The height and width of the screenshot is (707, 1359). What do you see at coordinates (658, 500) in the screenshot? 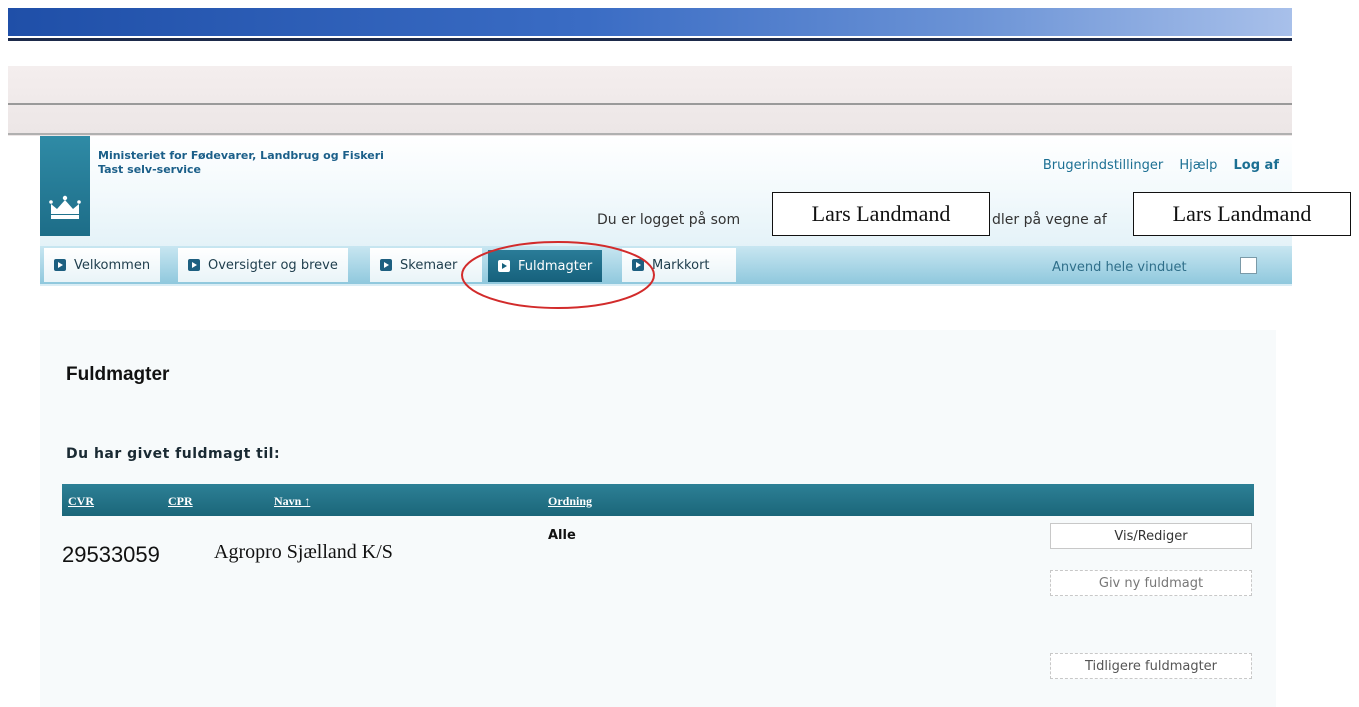
I see `table-header` at bounding box center [658, 500].